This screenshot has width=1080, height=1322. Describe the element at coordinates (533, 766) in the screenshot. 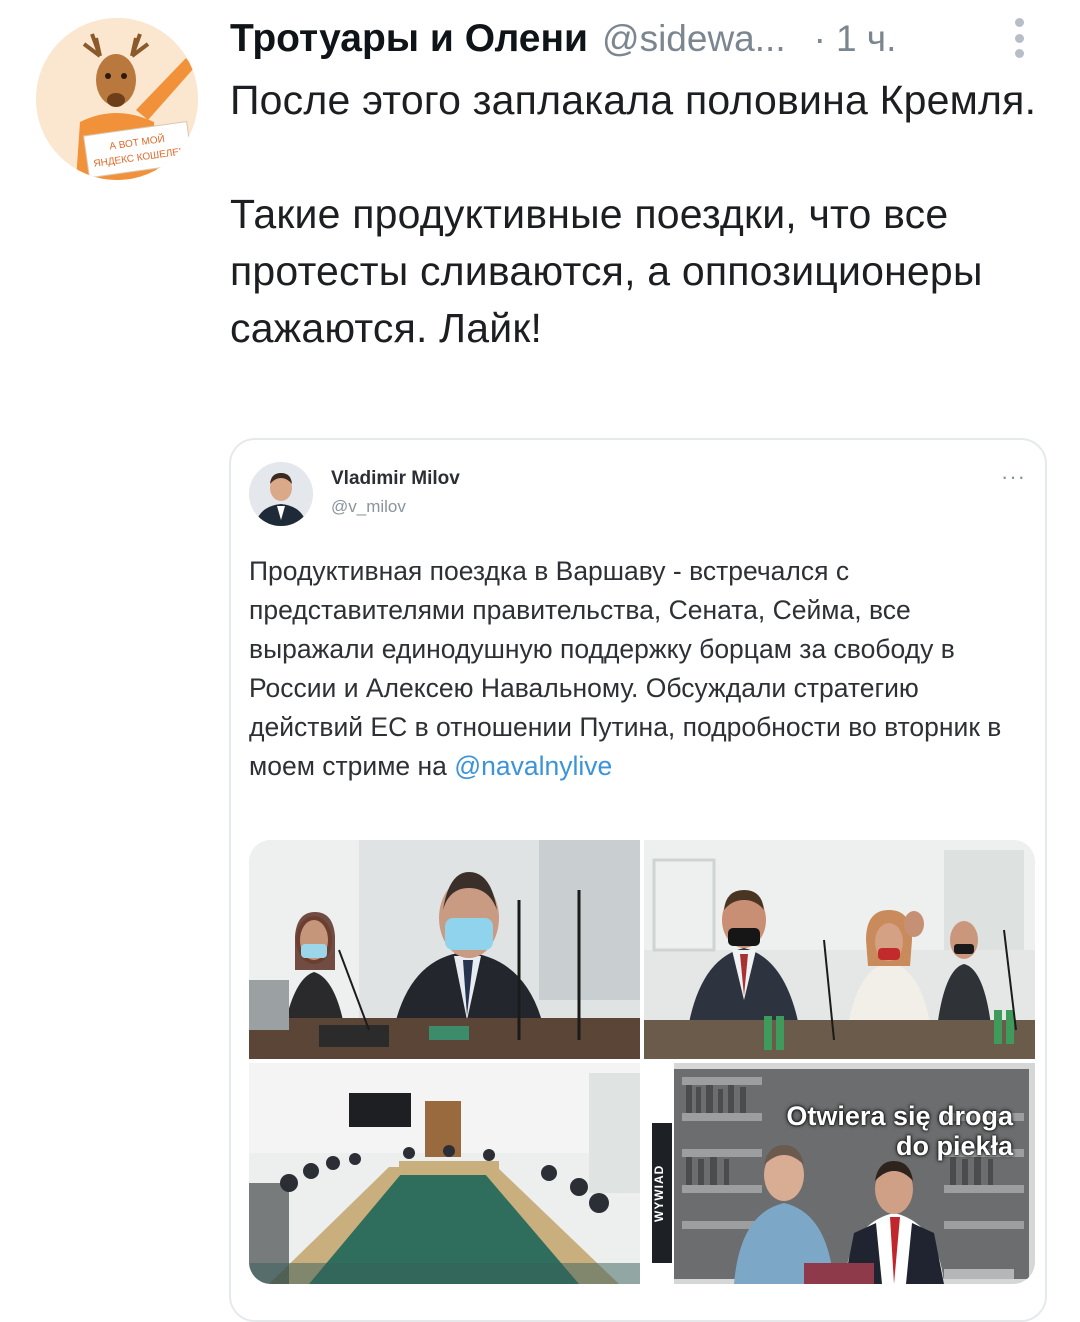

I see `mention-link: @navalnylive` at that location.